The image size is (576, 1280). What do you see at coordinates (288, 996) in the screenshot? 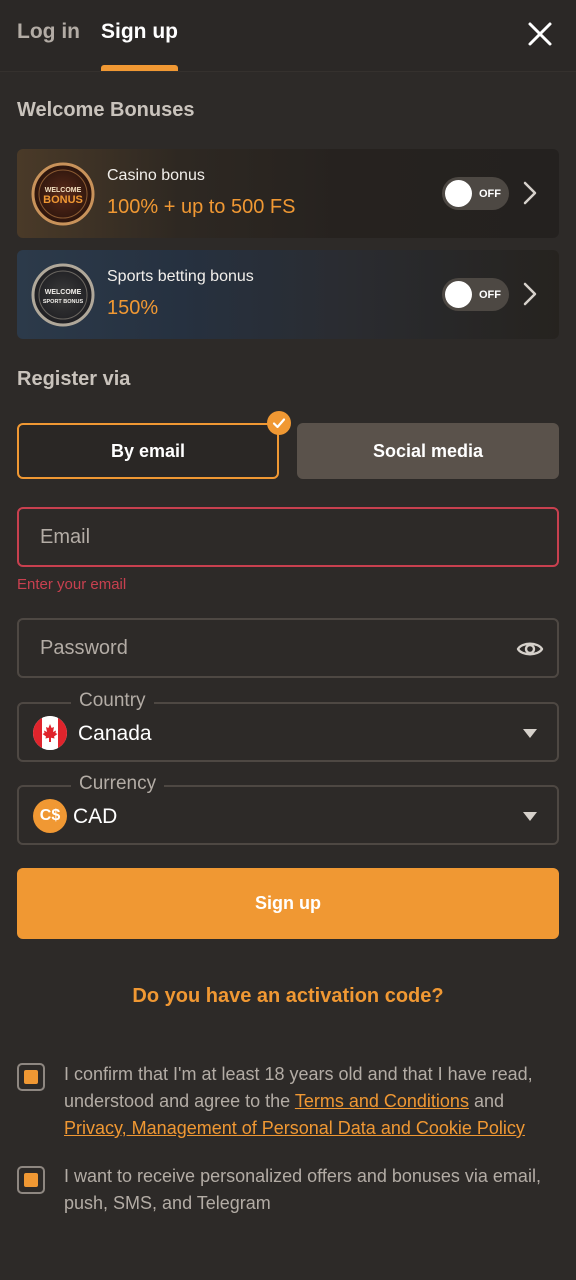
I see `activation-code-link: Do you have an activation code?` at bounding box center [288, 996].